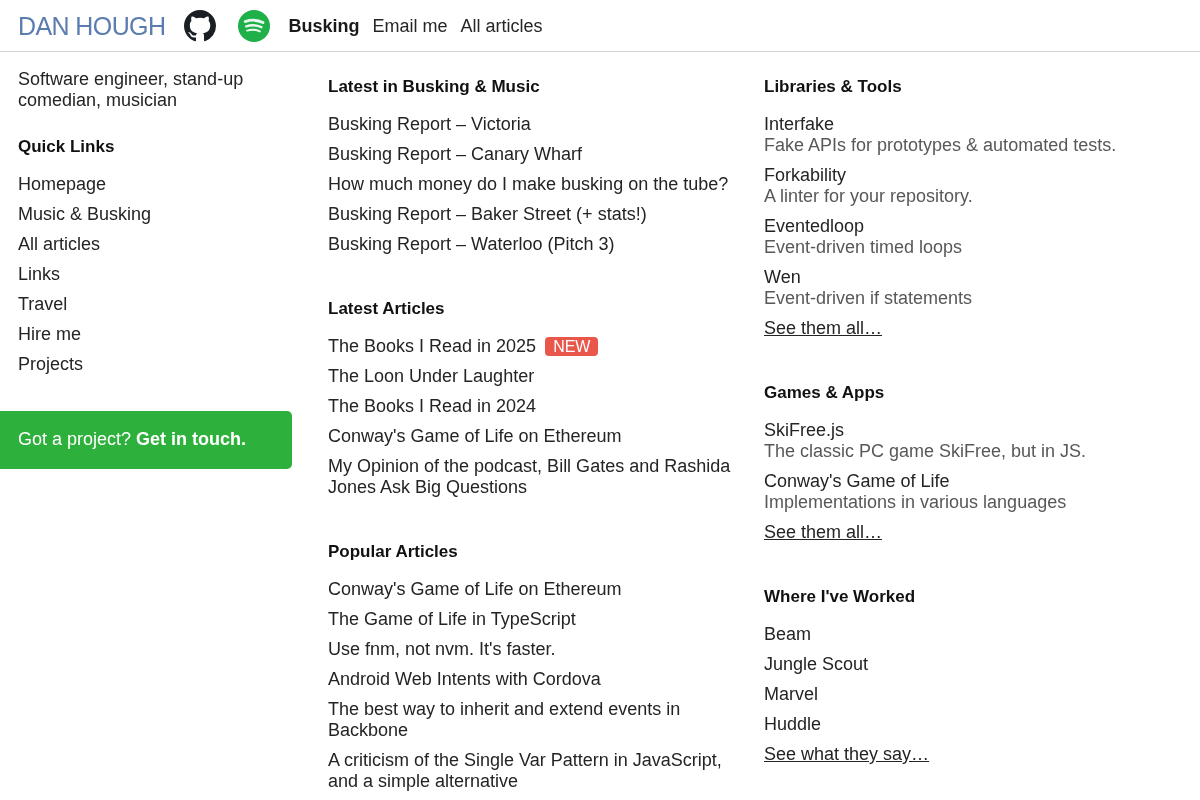 Image resolution: width=1200 pixels, height=800 pixels. What do you see at coordinates (572, 346) in the screenshot?
I see `new-badge: NEW` at bounding box center [572, 346].